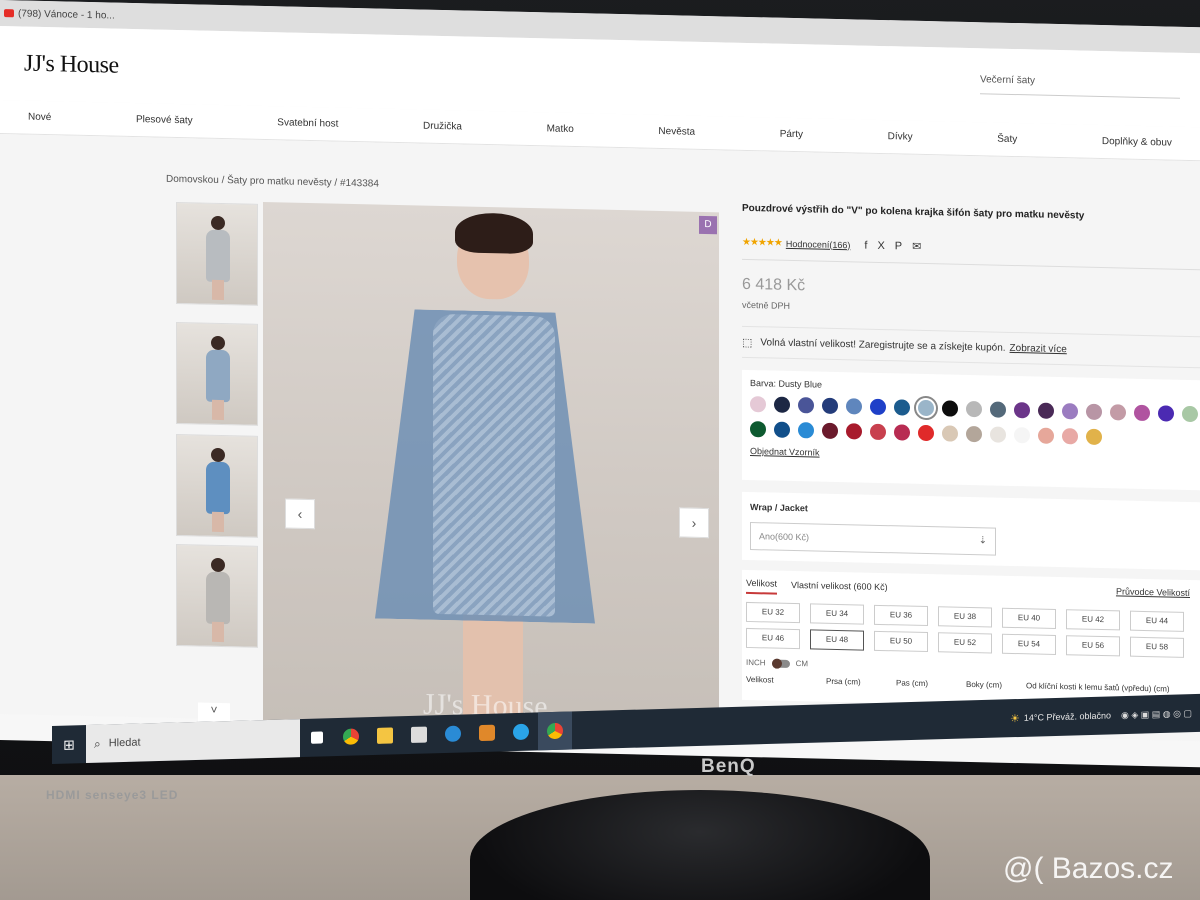 Image resolution: width=1200 pixels, height=900 pixels. What do you see at coordinates (1007, 139) in the screenshot?
I see `nav-item: Šaty` at bounding box center [1007, 139].